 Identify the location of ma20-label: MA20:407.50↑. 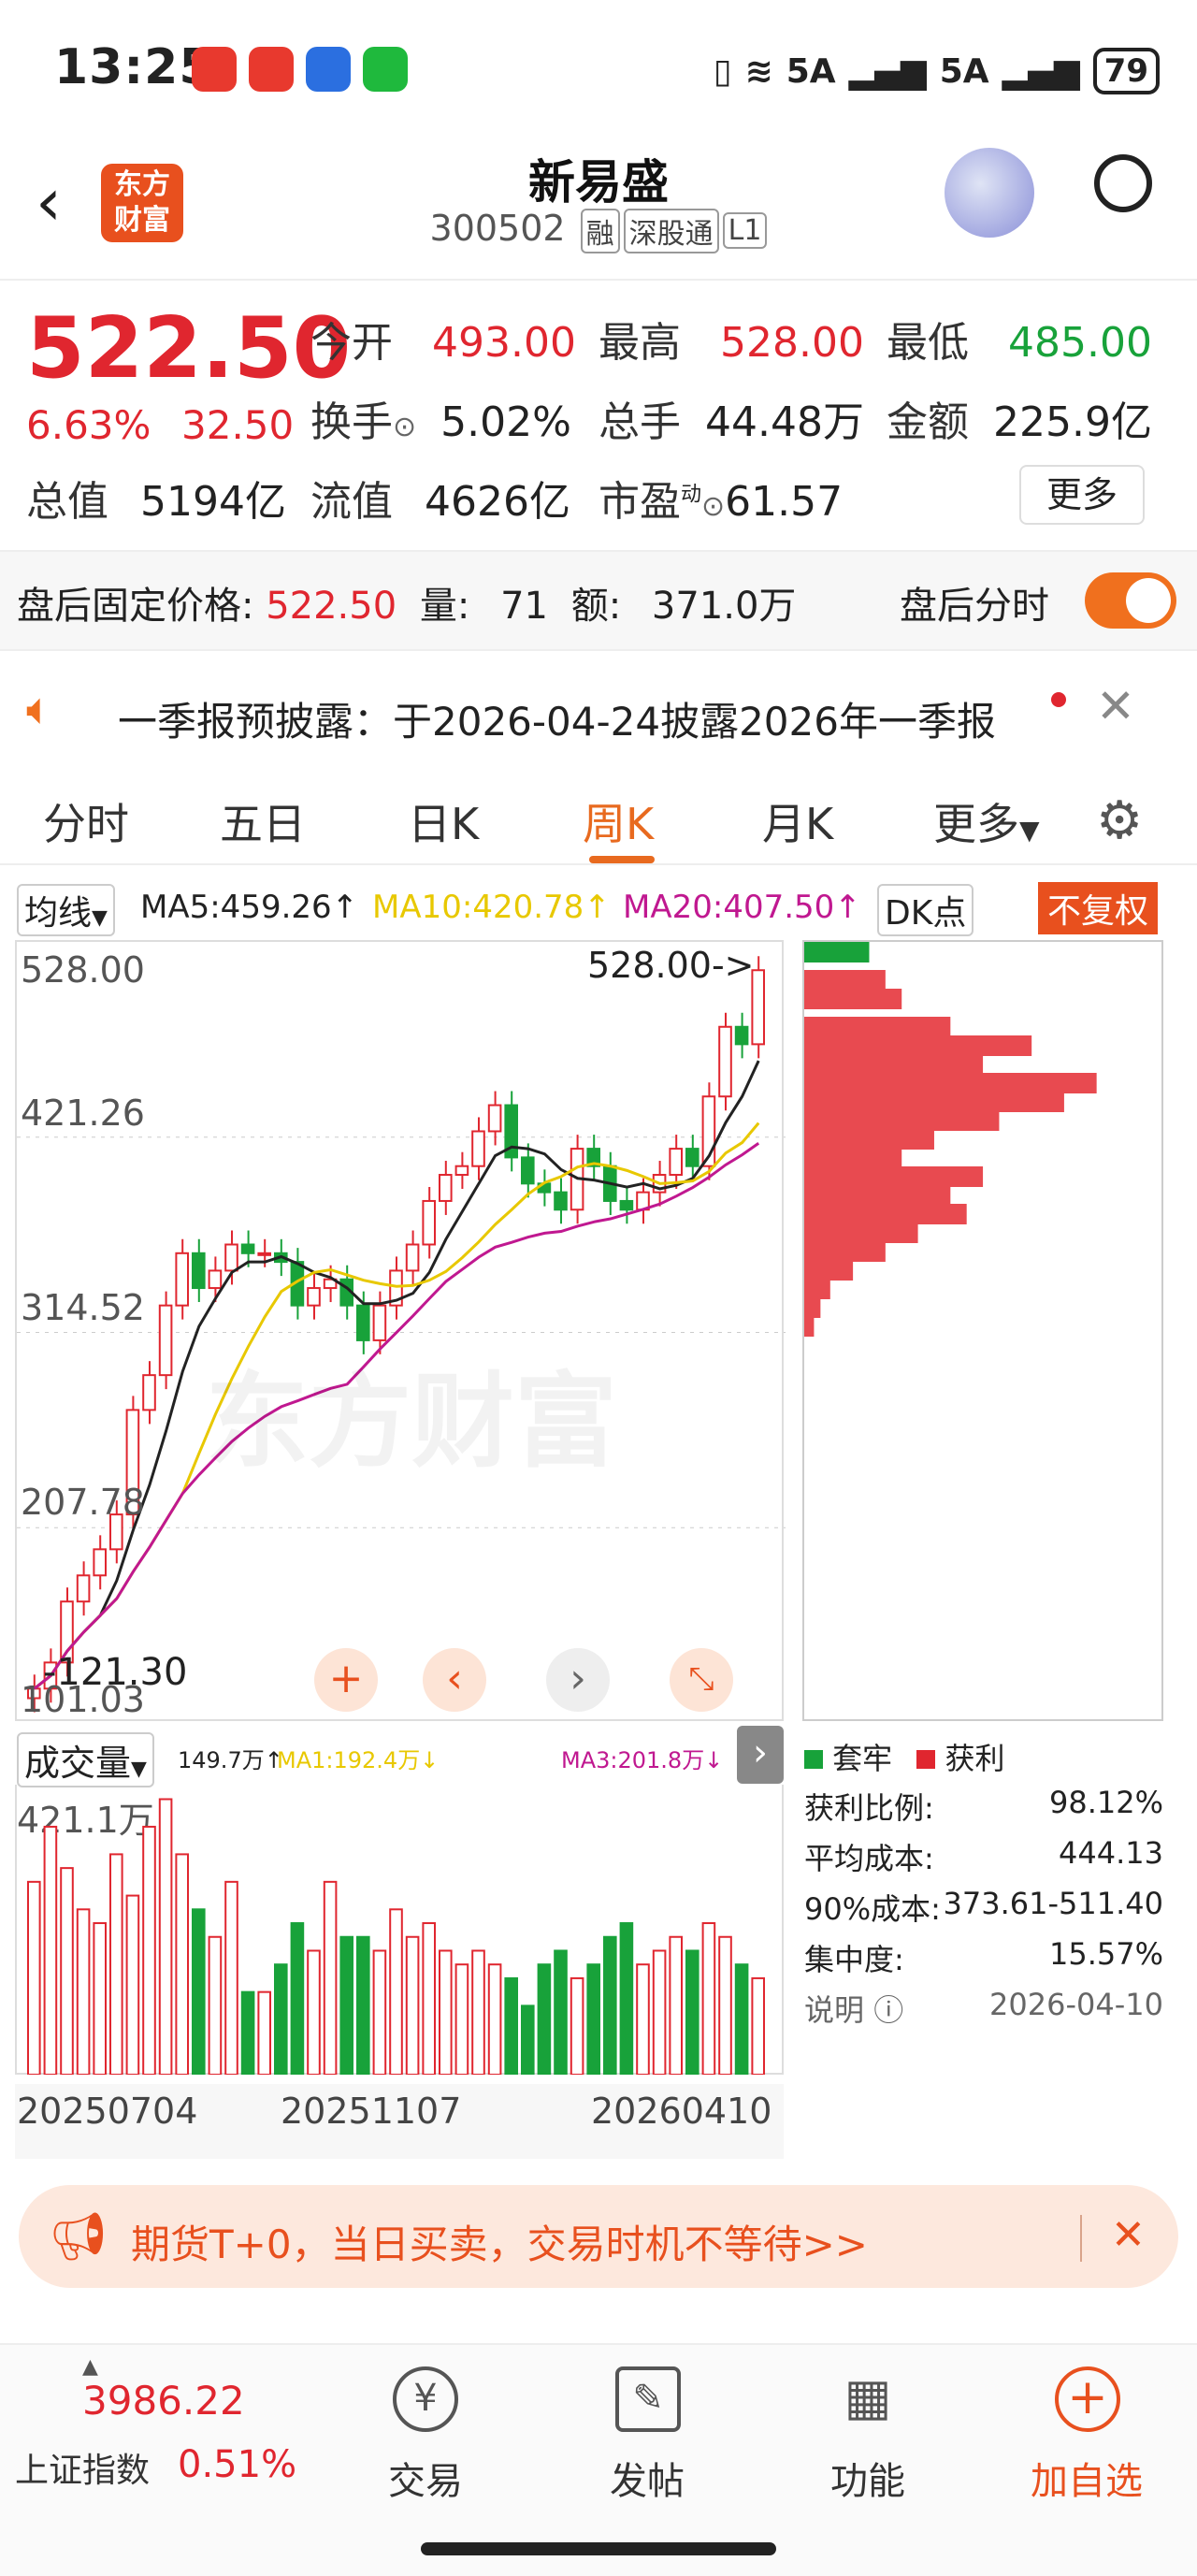
(742, 907).